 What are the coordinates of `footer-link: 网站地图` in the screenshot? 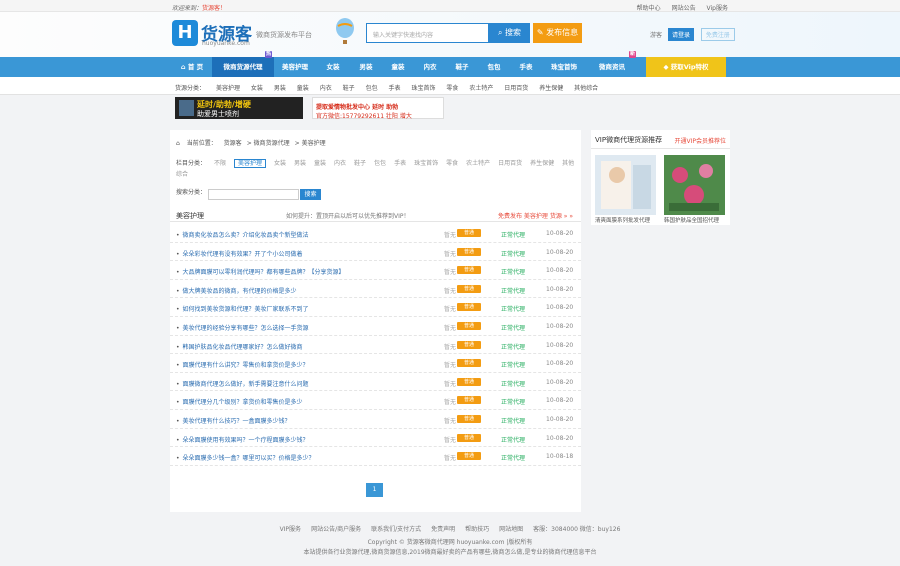 It's located at (511, 529).